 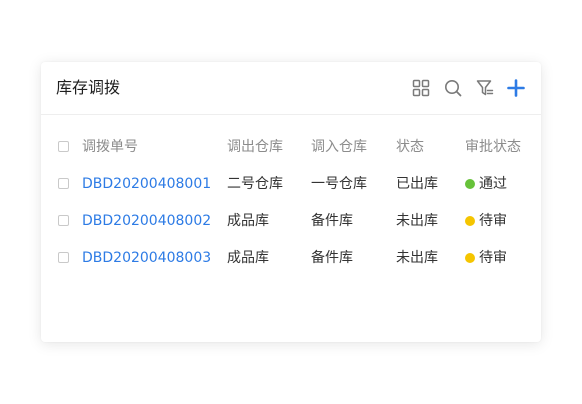 What do you see at coordinates (146, 258) in the screenshot?
I see `transfer-id-link: DBD20200408003` at bounding box center [146, 258].